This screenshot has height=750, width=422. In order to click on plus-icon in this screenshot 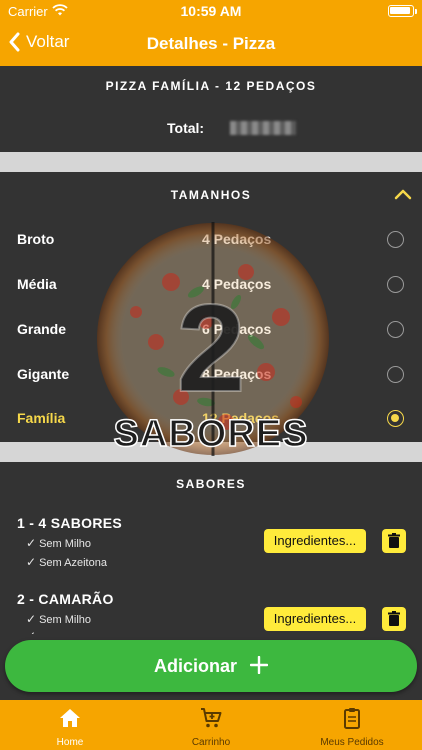, I will do `click(259, 665)`.